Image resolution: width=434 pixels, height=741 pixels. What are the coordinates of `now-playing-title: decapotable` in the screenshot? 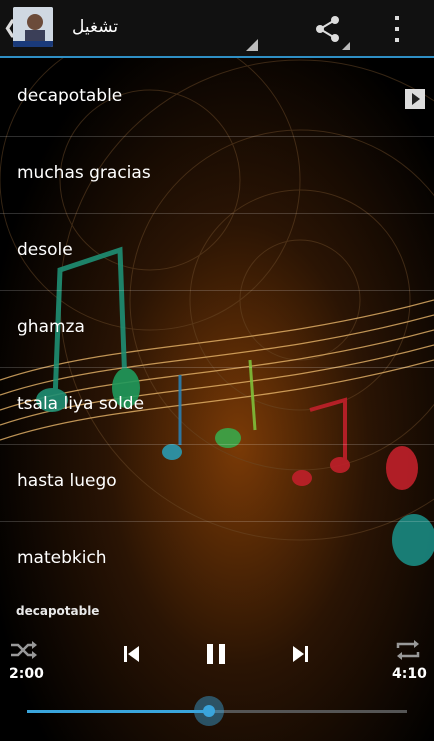 It's located at (58, 611).